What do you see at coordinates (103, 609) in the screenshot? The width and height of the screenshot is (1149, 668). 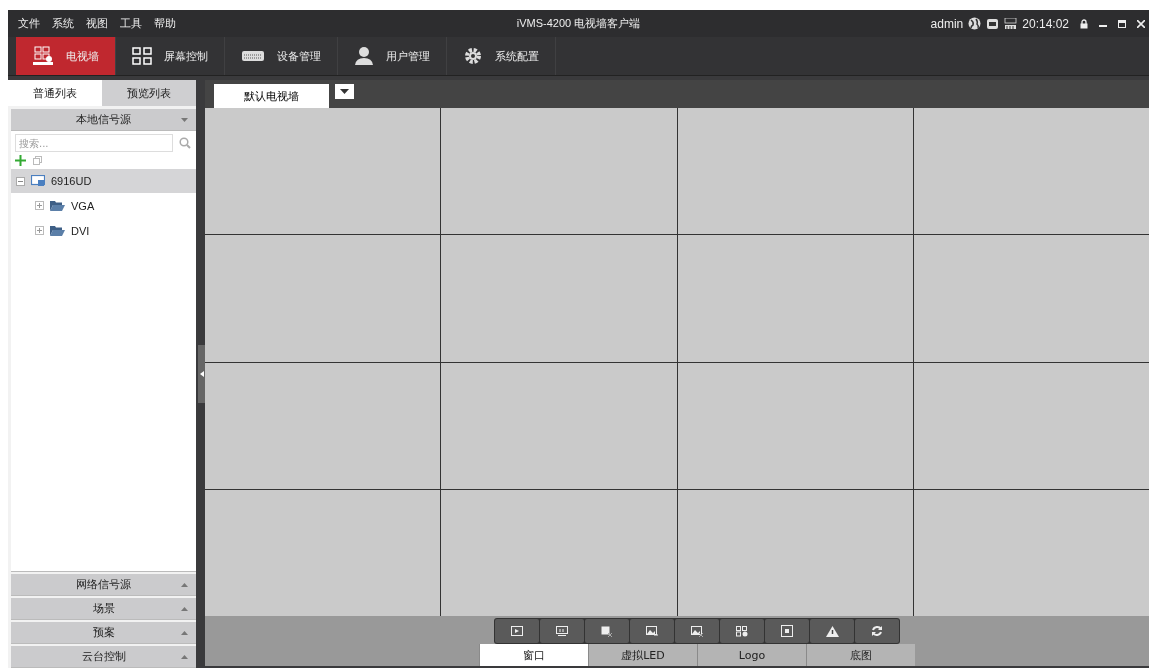 I see `section-header: 场景` at bounding box center [103, 609].